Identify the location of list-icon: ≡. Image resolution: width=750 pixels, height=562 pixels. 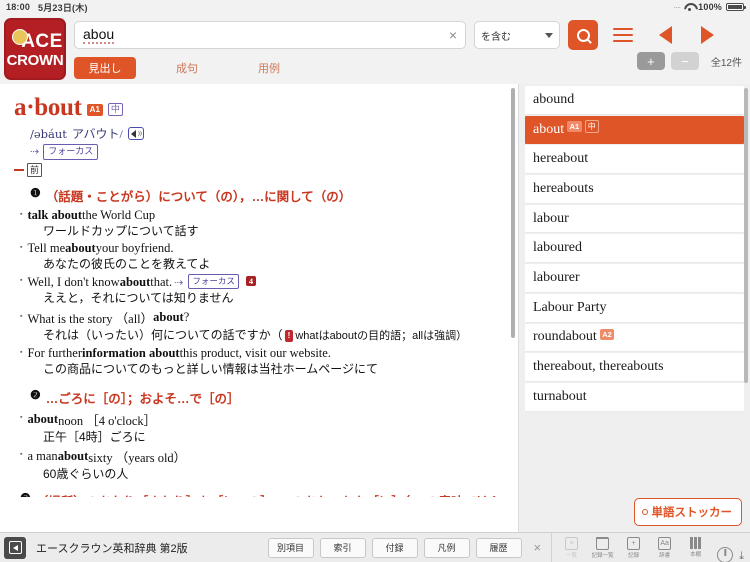
(572, 543).